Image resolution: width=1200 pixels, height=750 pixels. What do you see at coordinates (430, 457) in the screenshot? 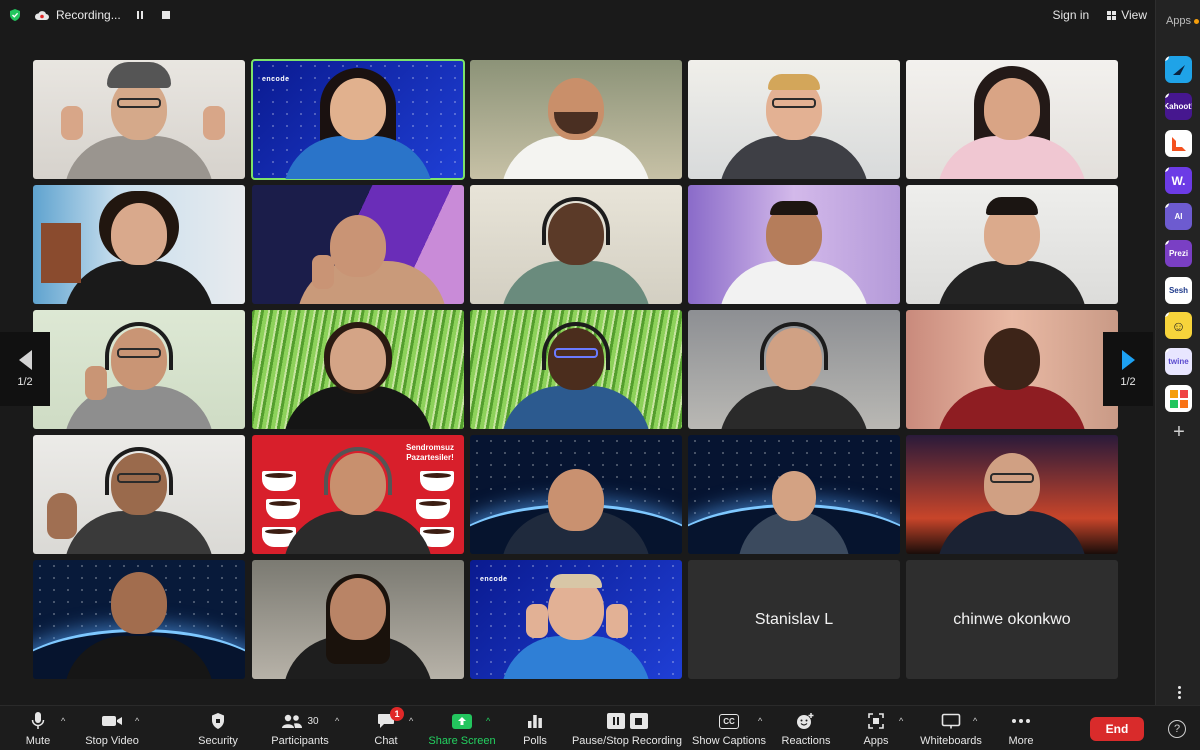
I see `banner-line2: Pazartesiler!` at bounding box center [430, 457].